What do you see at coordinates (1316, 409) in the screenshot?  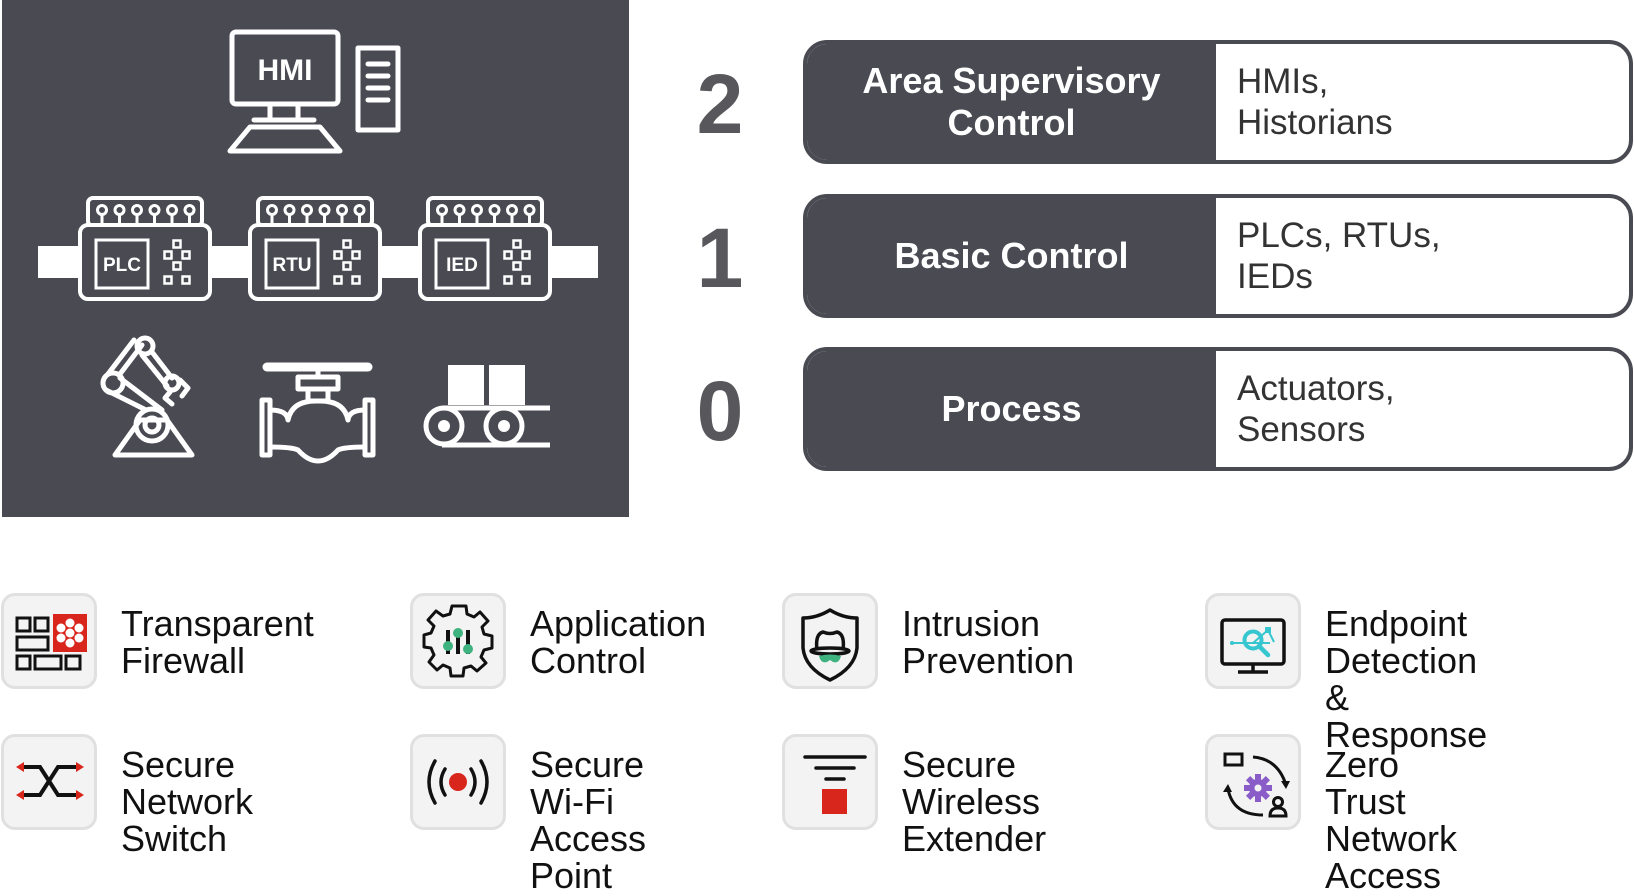 I see `level-devices: Actuators, Sensors` at bounding box center [1316, 409].